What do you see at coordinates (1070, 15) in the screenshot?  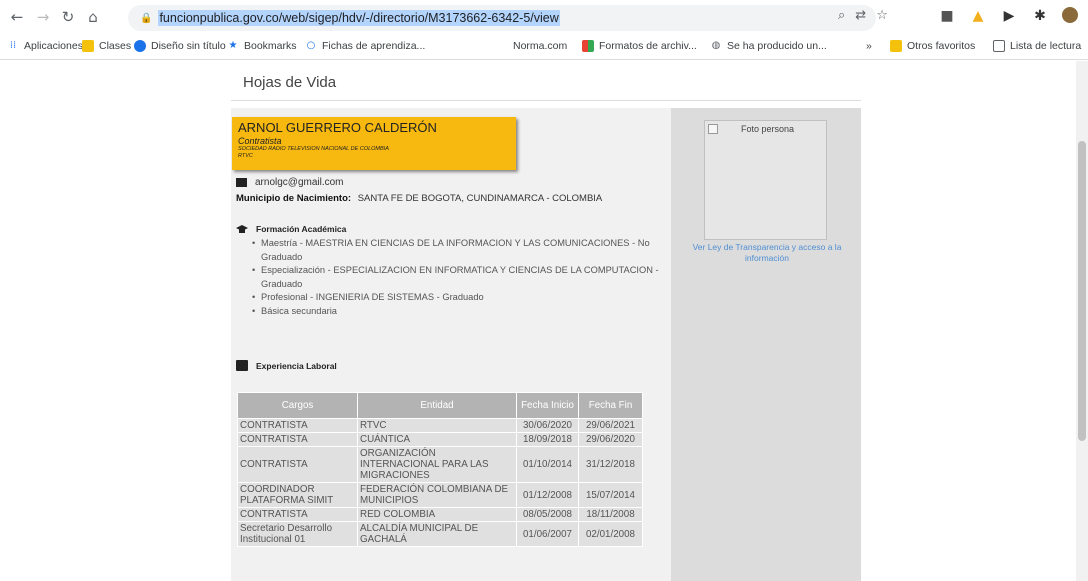 I see `avatar` at bounding box center [1070, 15].